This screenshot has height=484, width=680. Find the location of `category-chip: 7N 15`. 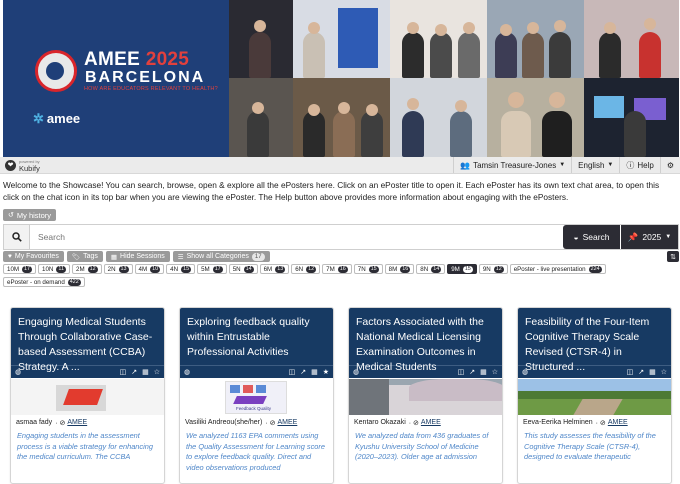

category-chip: 7N 15 is located at coordinates (368, 269).